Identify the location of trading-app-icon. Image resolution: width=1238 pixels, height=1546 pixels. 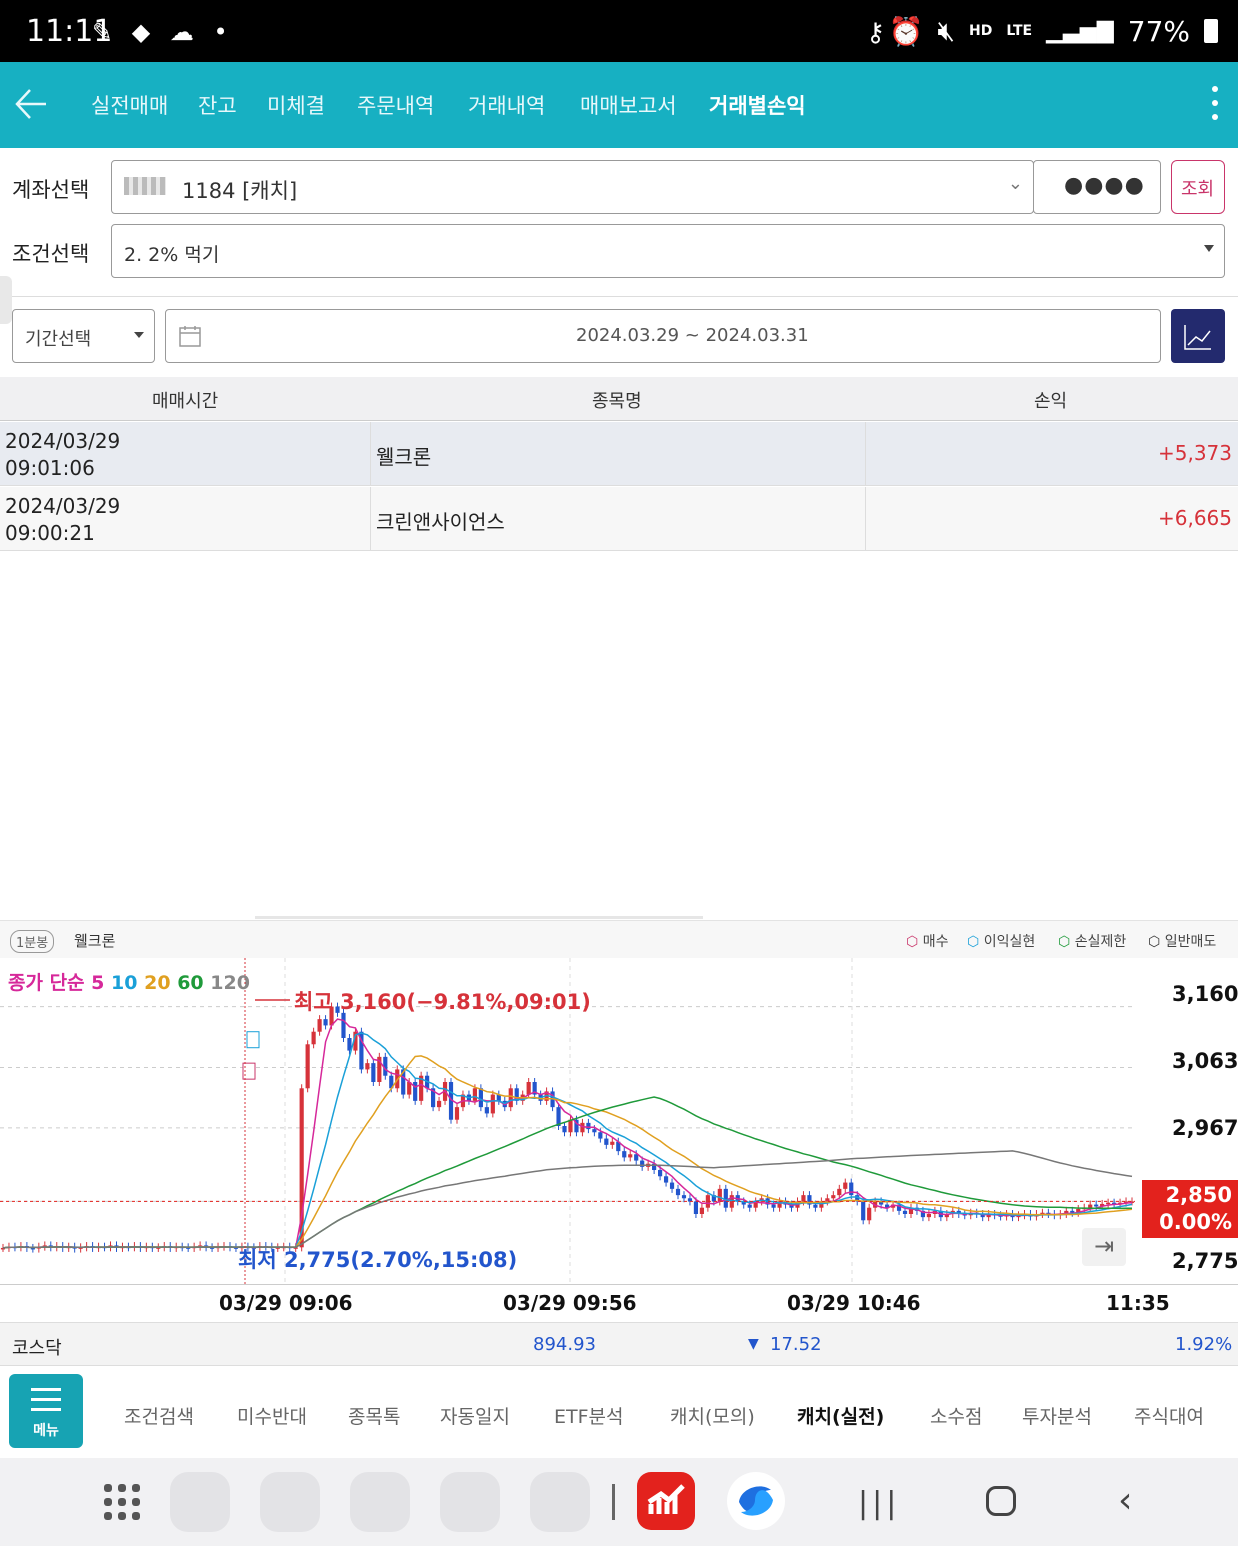
(666, 1501).